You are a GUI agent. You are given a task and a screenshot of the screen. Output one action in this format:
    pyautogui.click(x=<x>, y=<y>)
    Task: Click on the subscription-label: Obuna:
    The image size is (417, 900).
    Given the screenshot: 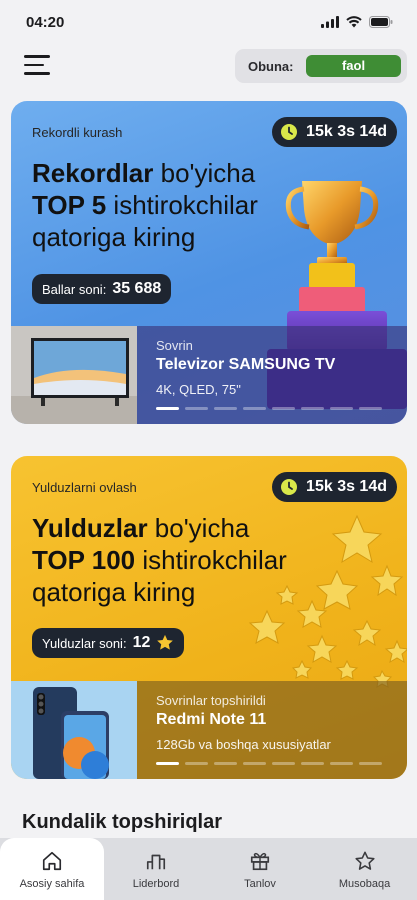 What is the action you would take?
    pyautogui.click(x=271, y=66)
    